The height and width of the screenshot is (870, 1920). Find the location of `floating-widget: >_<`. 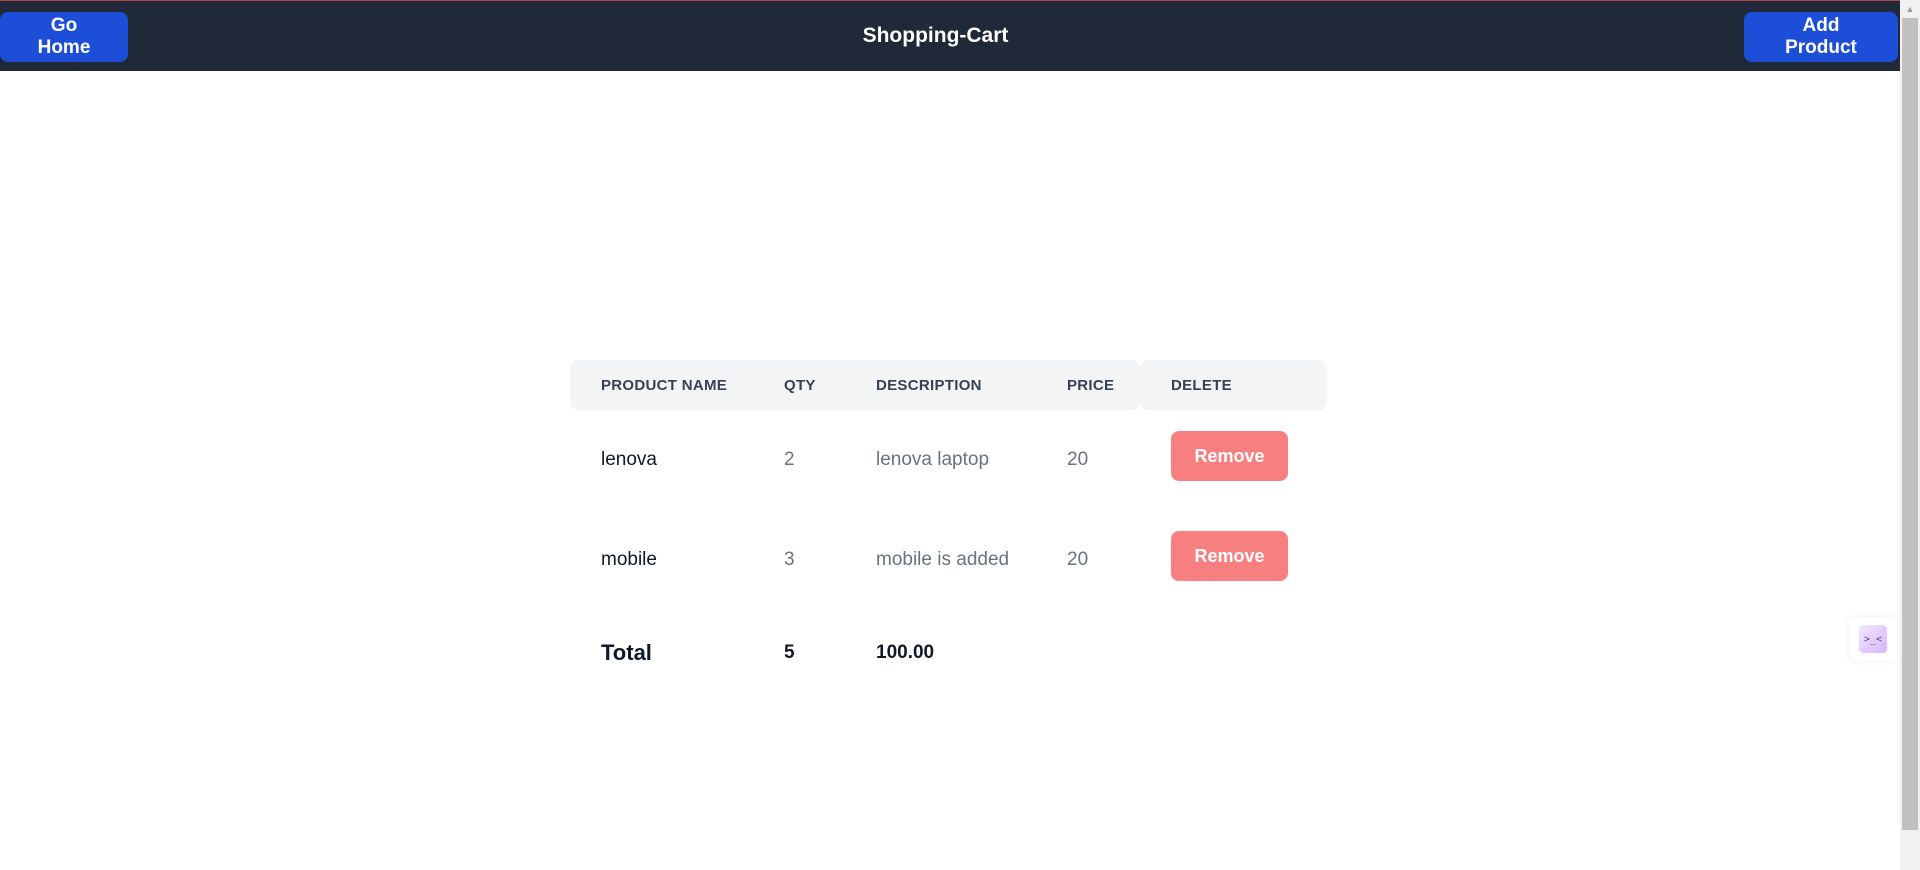

floating-widget: >_< is located at coordinates (1873, 639).